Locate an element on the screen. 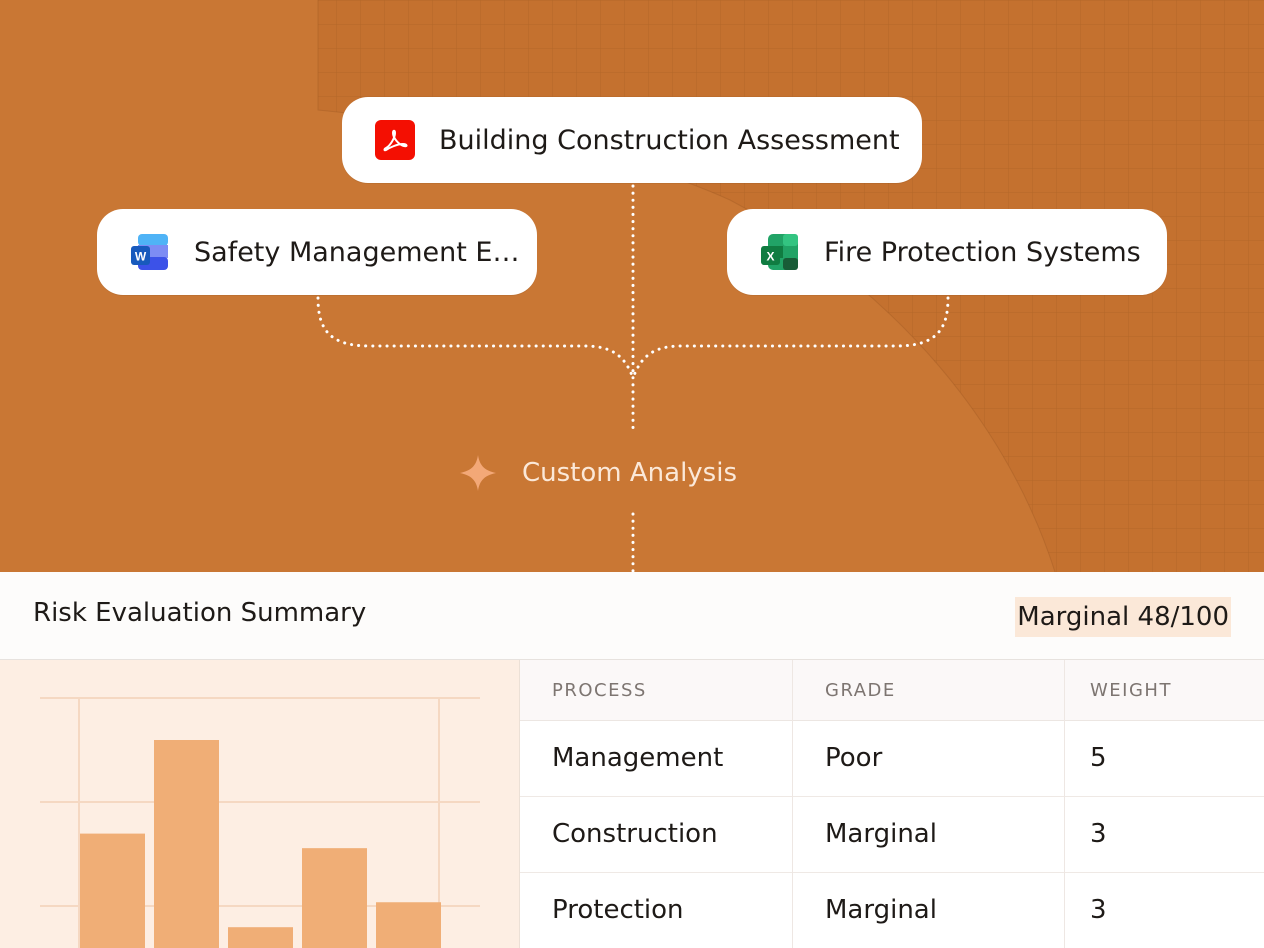  grade-cell: Poor is located at coordinates (854, 758).